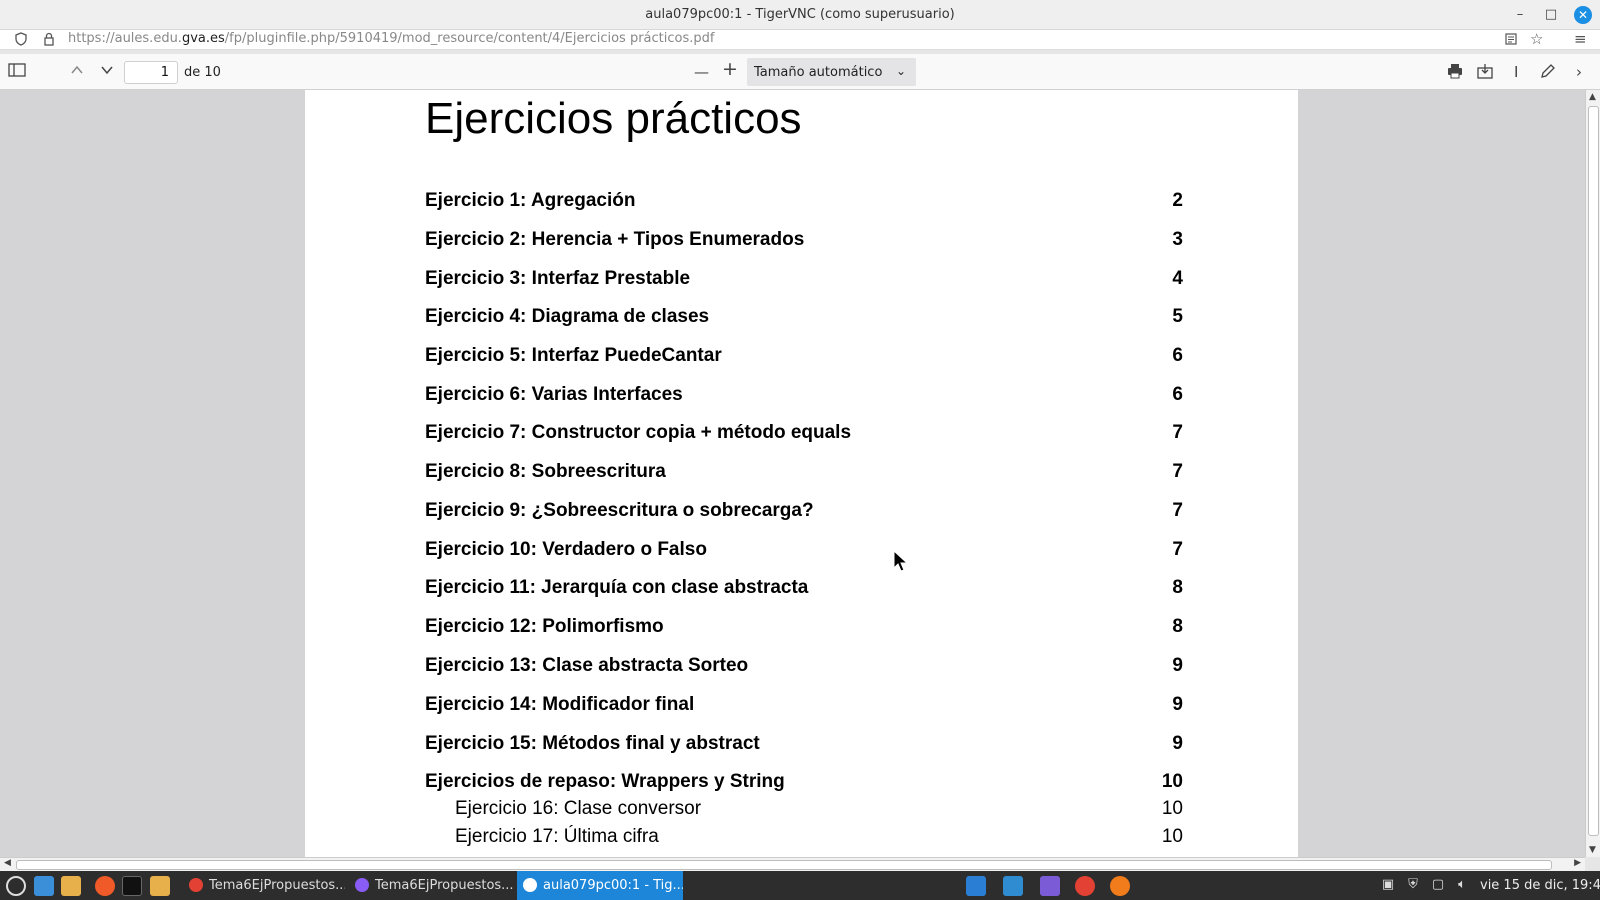 The image size is (1600, 900). What do you see at coordinates (1177, 200) in the screenshot?
I see `toc-entry-page: 2` at bounding box center [1177, 200].